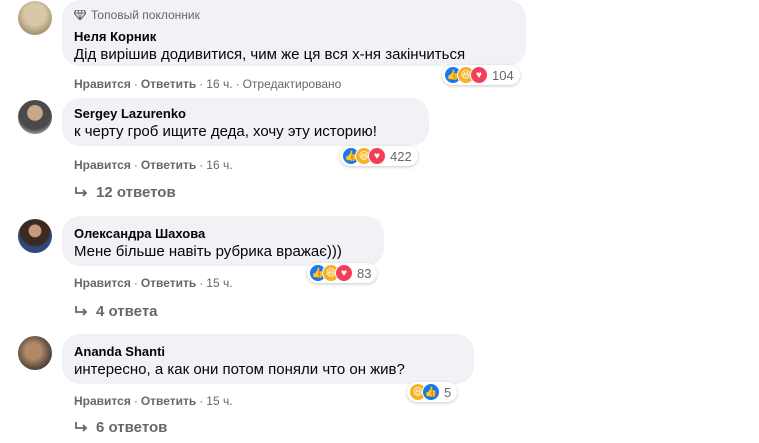 Image resolution: width=759 pixels, height=443 pixels. Describe the element at coordinates (80, 14) in the screenshot. I see `diamond-icon` at that location.